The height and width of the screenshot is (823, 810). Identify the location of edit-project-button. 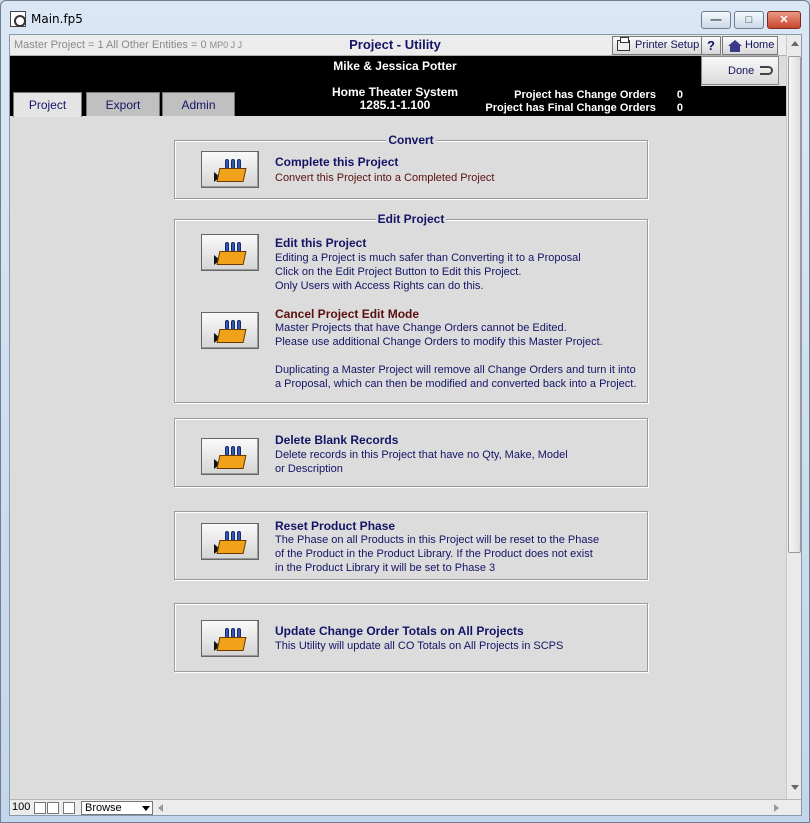
(230, 252).